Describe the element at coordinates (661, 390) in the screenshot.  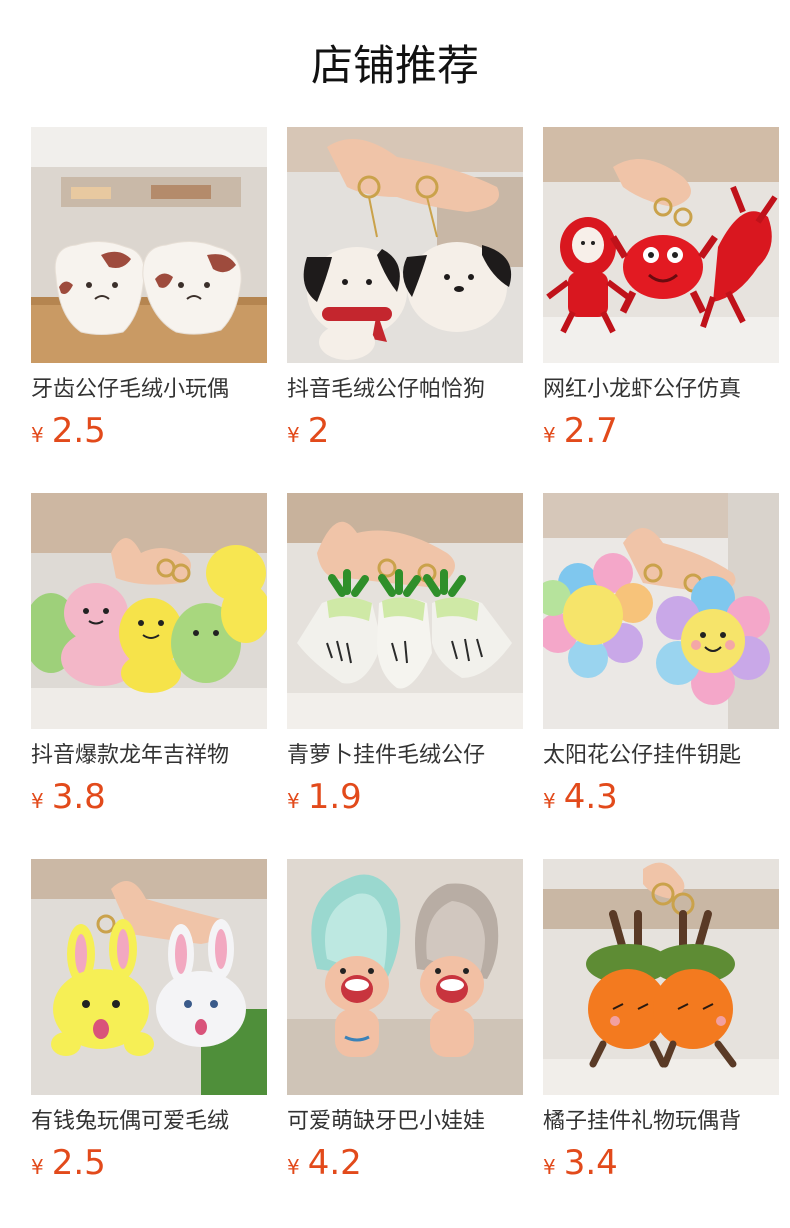
I see `product-name: 网红小龙虾公仔仿真` at that location.